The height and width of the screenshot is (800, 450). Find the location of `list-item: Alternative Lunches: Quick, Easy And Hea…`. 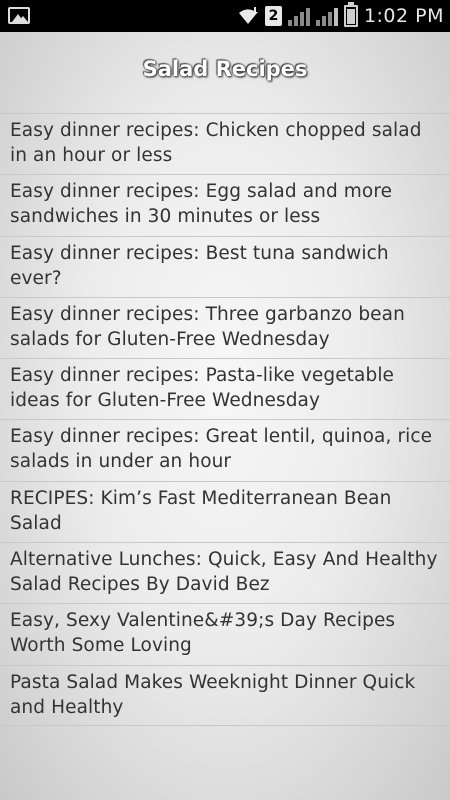

list-item: Alternative Lunches: Quick, Easy And Hea… is located at coordinates (225, 572).